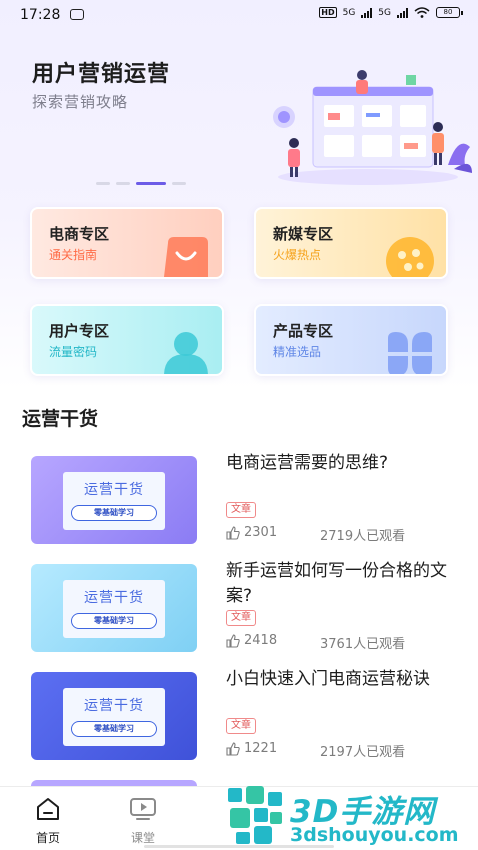  I want to click on network-label-1: 5G, so click(349, 12).